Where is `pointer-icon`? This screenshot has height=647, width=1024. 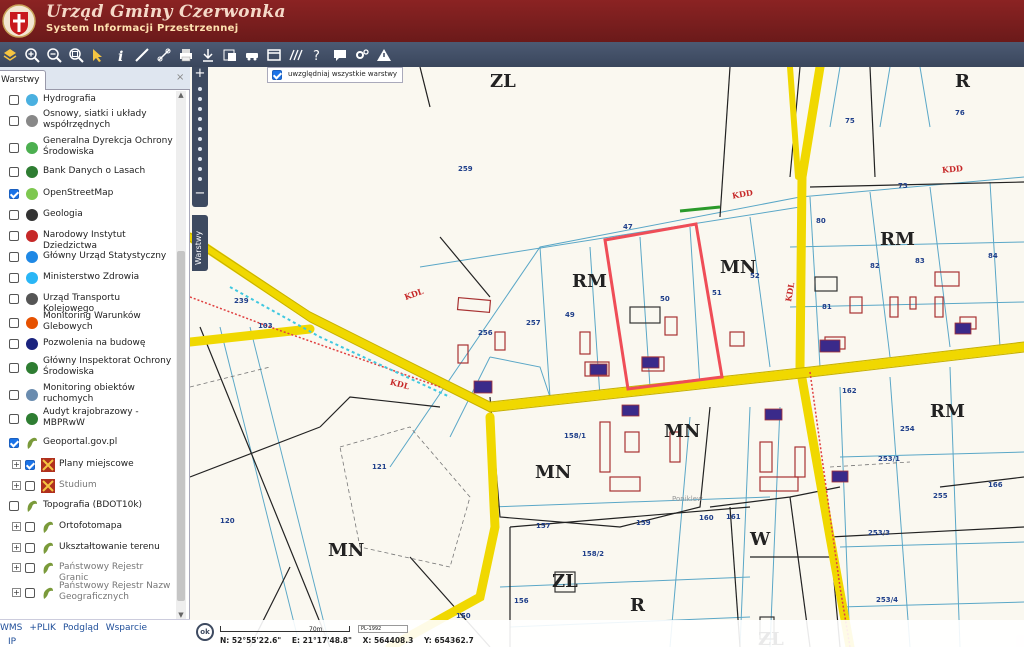 pointer-icon is located at coordinates (97, 54).